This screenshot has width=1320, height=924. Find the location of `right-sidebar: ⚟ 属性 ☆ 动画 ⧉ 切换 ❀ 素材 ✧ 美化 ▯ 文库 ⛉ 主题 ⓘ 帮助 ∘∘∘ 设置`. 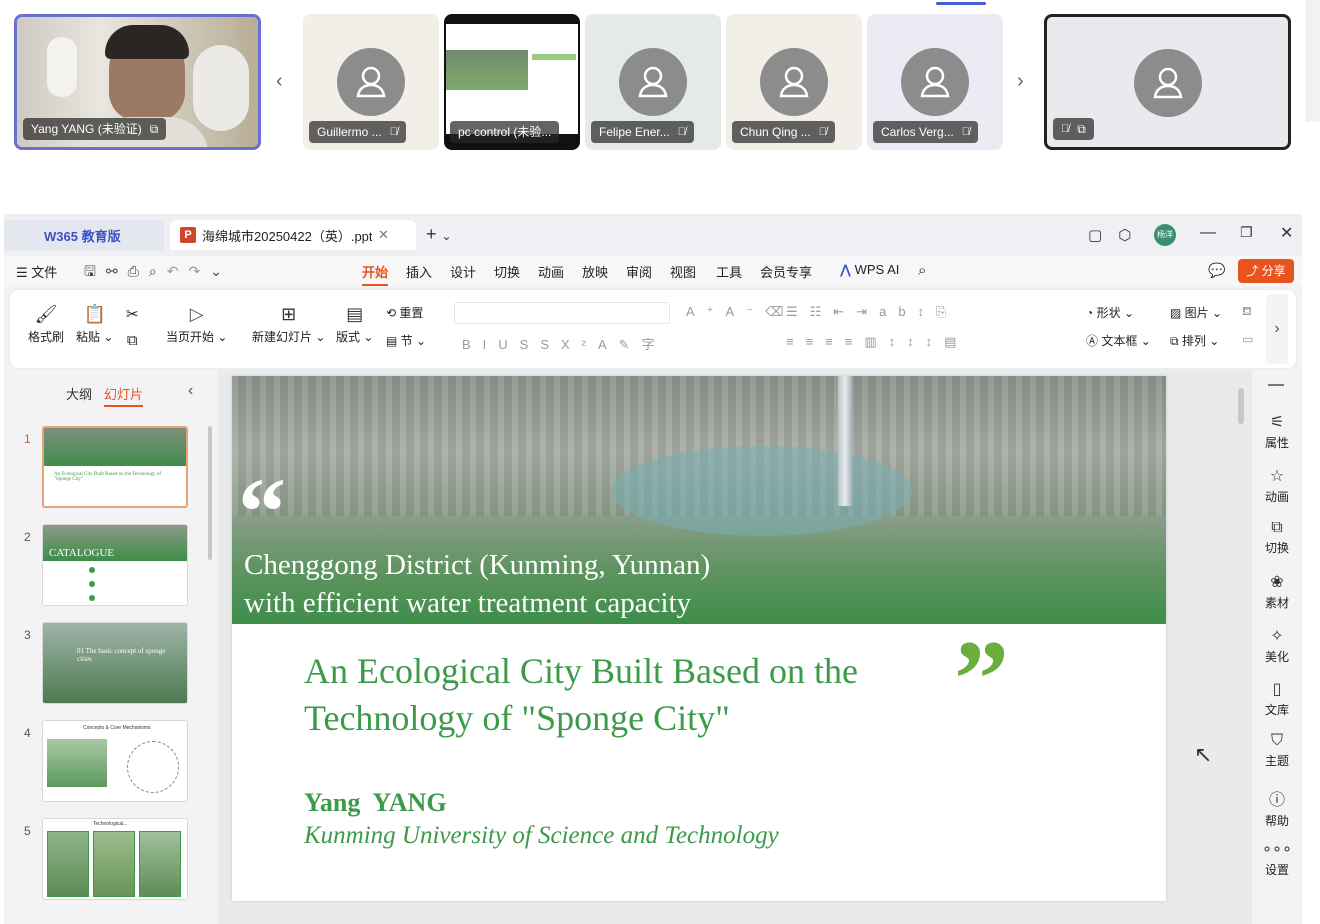

right-sidebar: ⚟ 属性 ☆ 动画 ⧉ 切换 ❀ 素材 ✧ 美化 ▯ 文库 ⛉ 主题 ⓘ 帮助 ∘∘∘ 设置 is located at coordinates (1277, 647).